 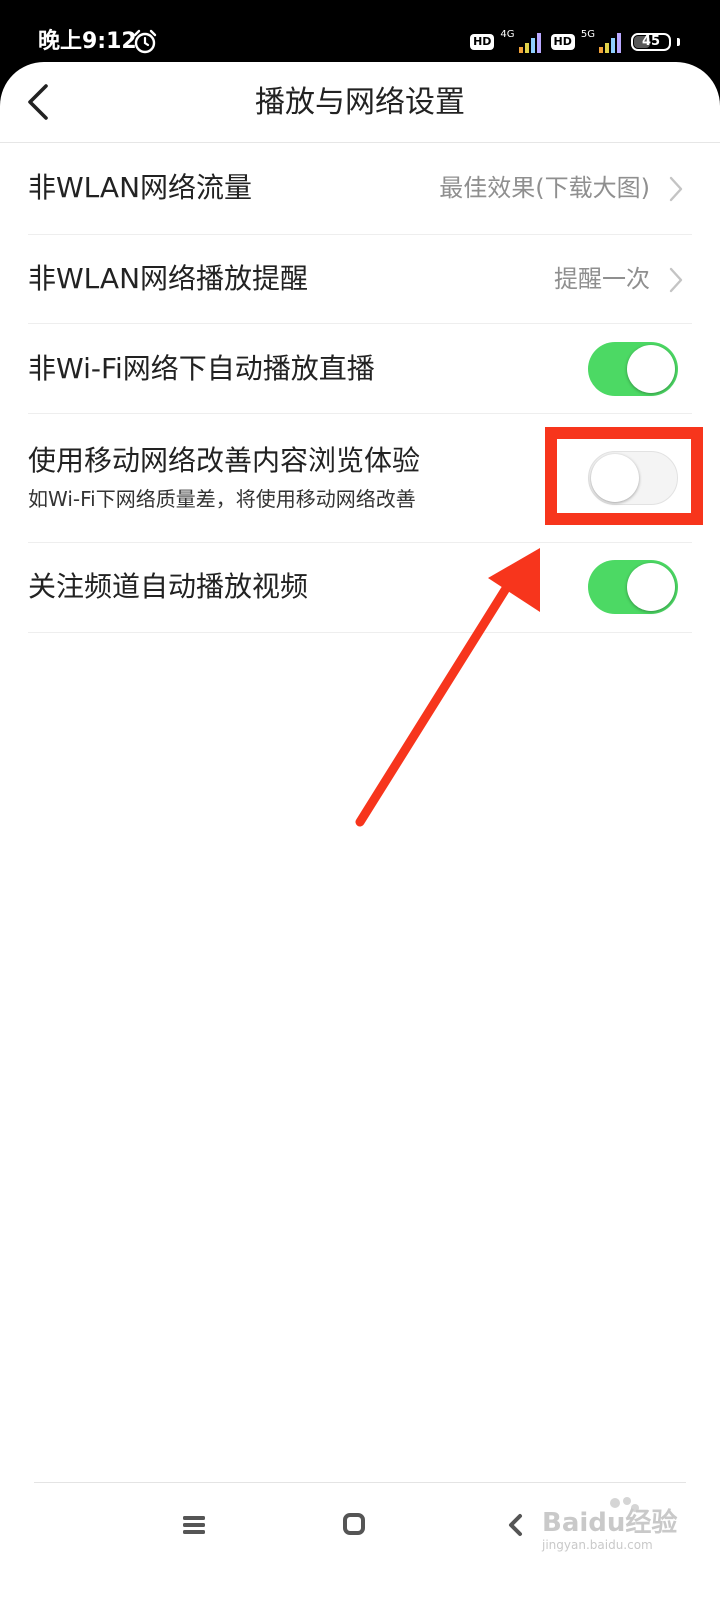 I want to click on battery-tip, so click(x=678, y=42).